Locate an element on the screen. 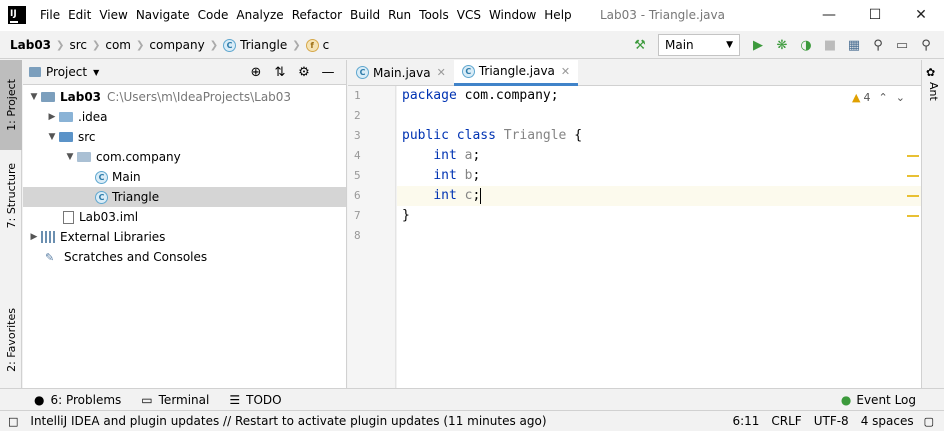  tab-main-java: C Main.java ✕ is located at coordinates (401, 73).